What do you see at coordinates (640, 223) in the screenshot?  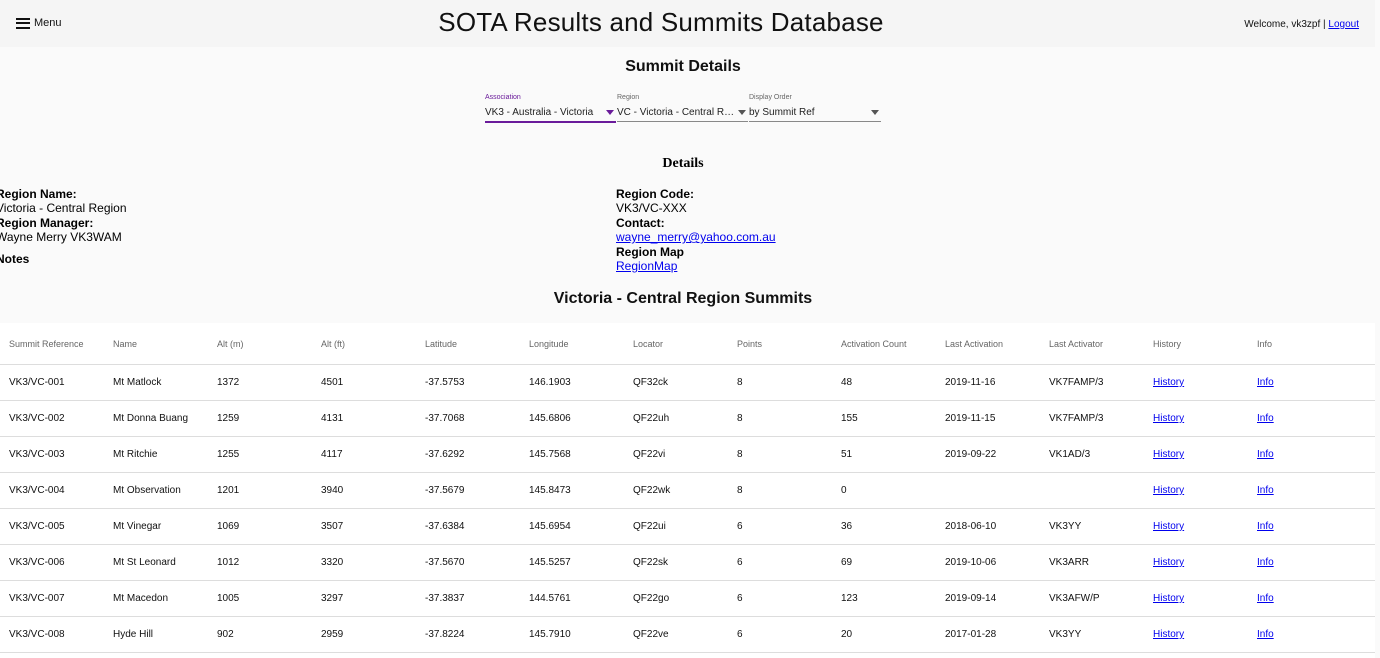 I see `contact-label: Contact:` at bounding box center [640, 223].